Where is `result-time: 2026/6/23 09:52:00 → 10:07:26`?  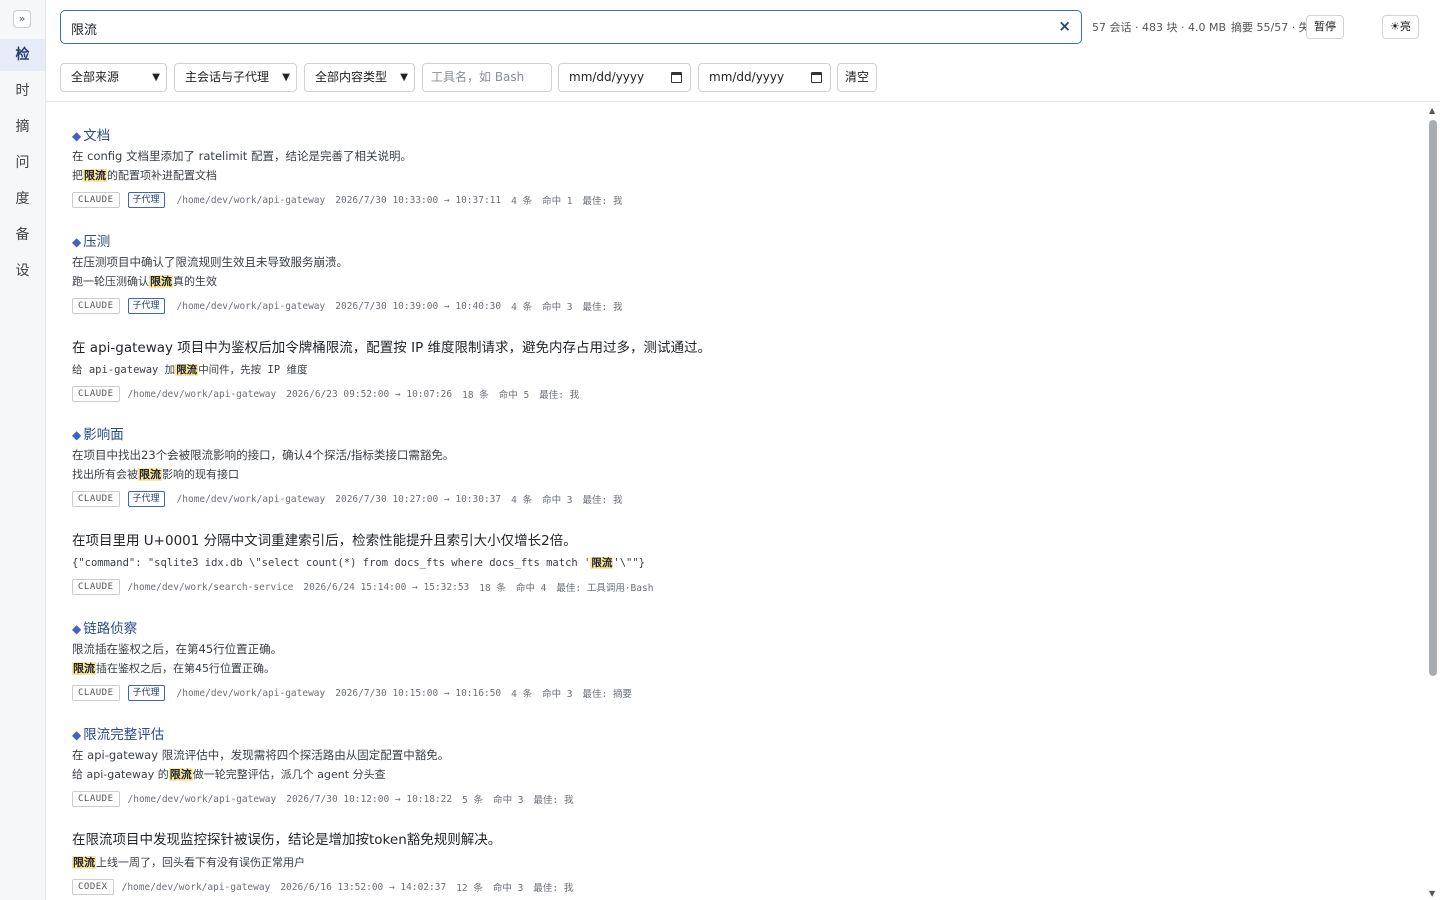 result-time: 2026/6/23 09:52:00 → 10:07:26 is located at coordinates (369, 394).